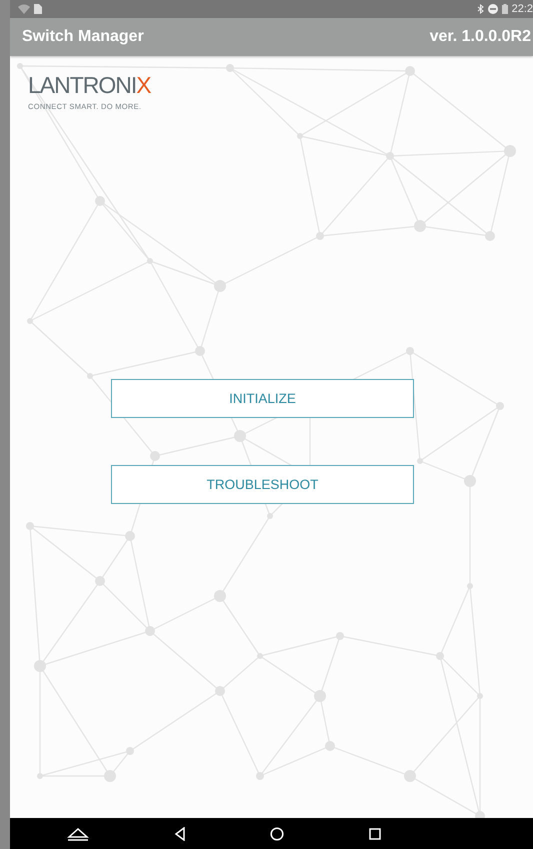 This screenshot has width=533, height=849. What do you see at coordinates (493, 9) in the screenshot?
I see `do-not-disturb-icon` at bounding box center [493, 9].